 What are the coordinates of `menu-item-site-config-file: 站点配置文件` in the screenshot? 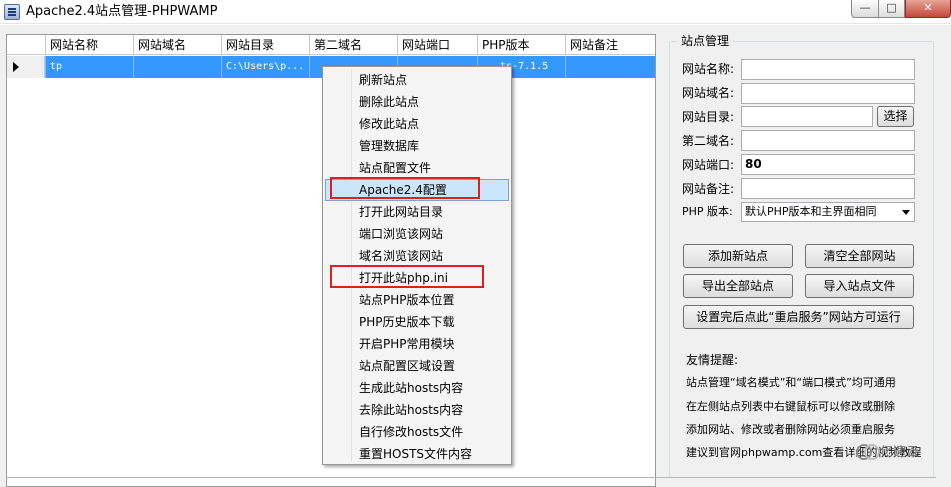 It's located at (417, 168).